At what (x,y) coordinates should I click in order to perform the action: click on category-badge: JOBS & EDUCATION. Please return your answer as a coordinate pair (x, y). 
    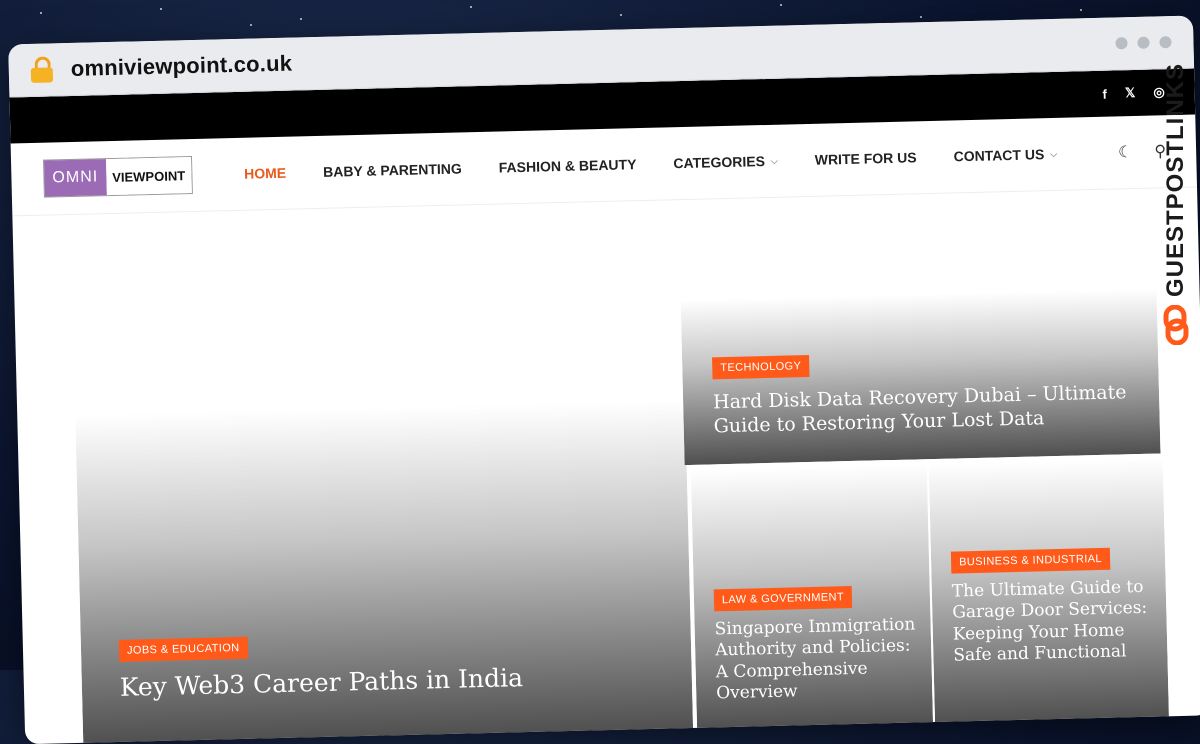
    Looking at the image, I should click on (183, 649).